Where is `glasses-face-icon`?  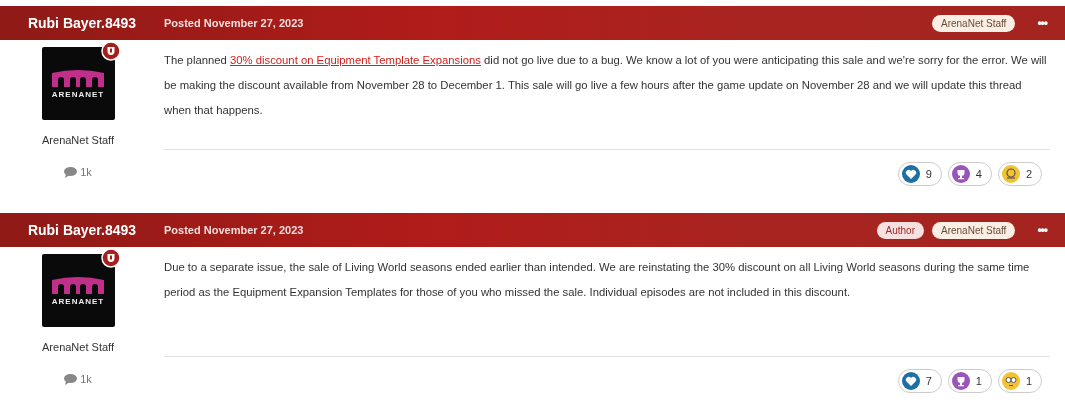
glasses-face-icon is located at coordinates (1010, 381).